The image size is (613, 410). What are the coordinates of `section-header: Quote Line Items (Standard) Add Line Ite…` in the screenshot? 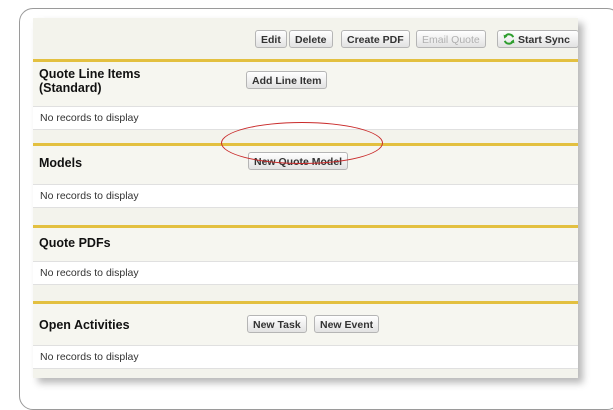 It's located at (305, 84).